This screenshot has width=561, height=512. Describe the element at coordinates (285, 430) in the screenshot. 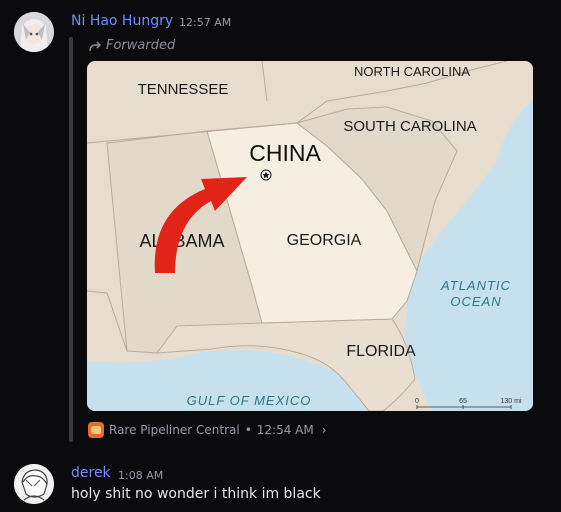

I see `source-time: 12:54 AM` at that location.